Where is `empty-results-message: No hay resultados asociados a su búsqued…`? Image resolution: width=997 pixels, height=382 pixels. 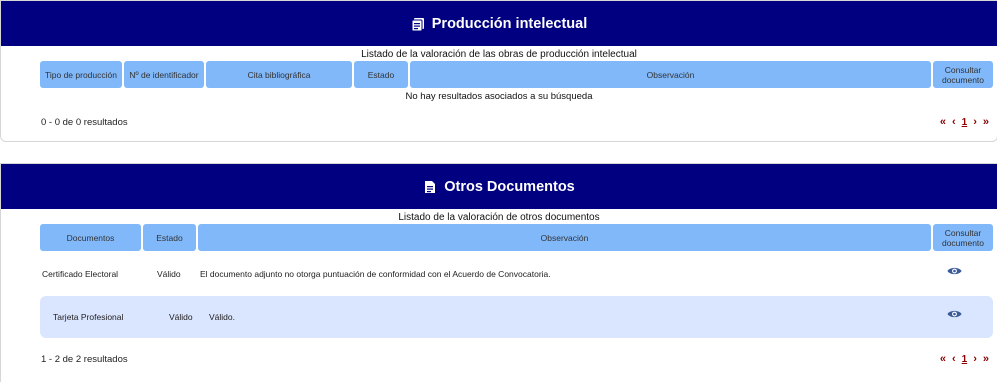
empty-results-message: No hay resultados asociados a su búsqued… is located at coordinates (499, 96).